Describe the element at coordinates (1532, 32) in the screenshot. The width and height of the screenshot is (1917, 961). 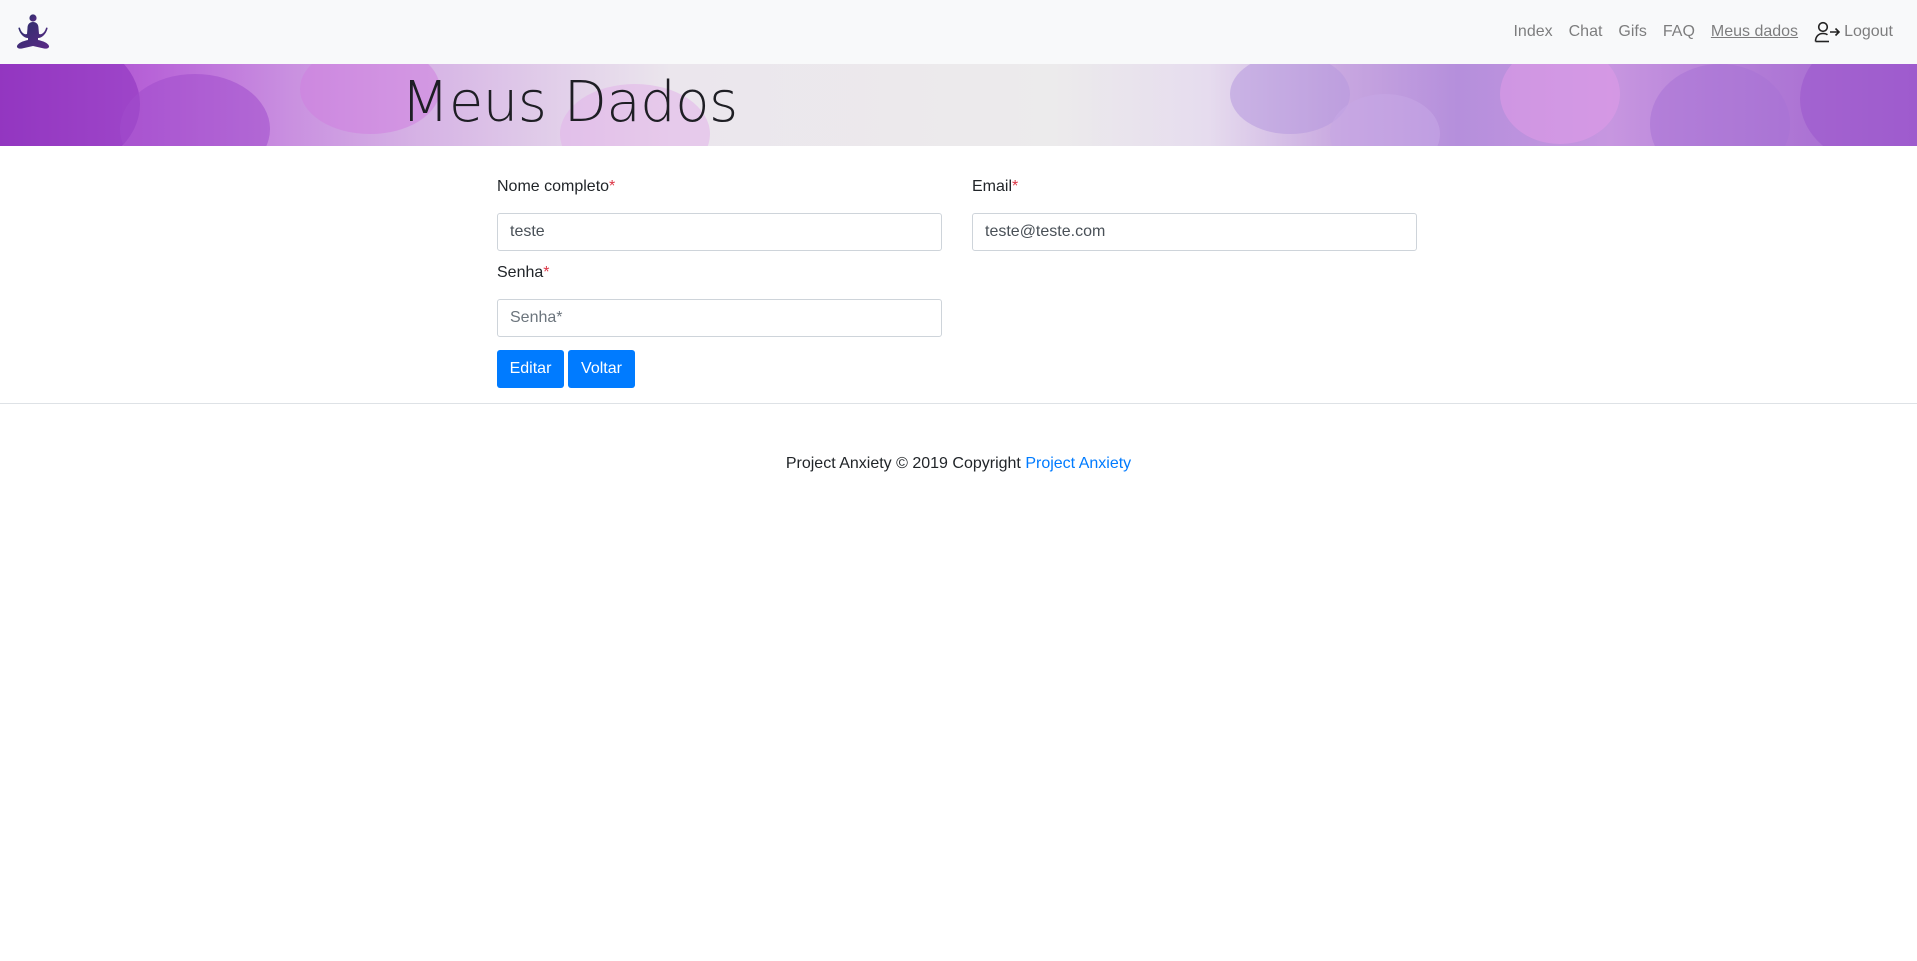
I see `nav-link-index: Index` at that location.